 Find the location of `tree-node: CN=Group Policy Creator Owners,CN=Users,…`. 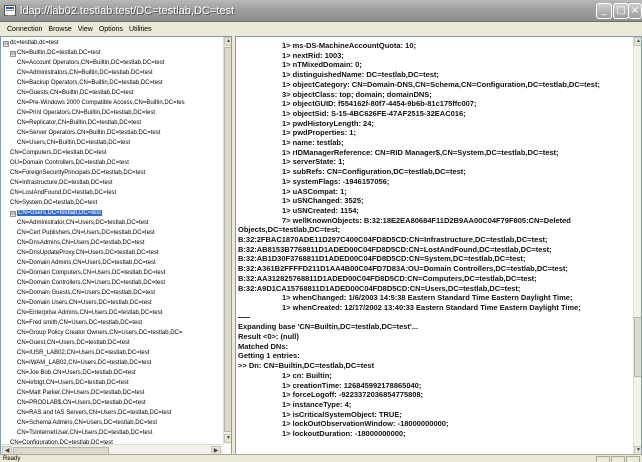

tree-node: CN=Group Policy Creator Owners,CN=Users,… is located at coordinates (99, 333).